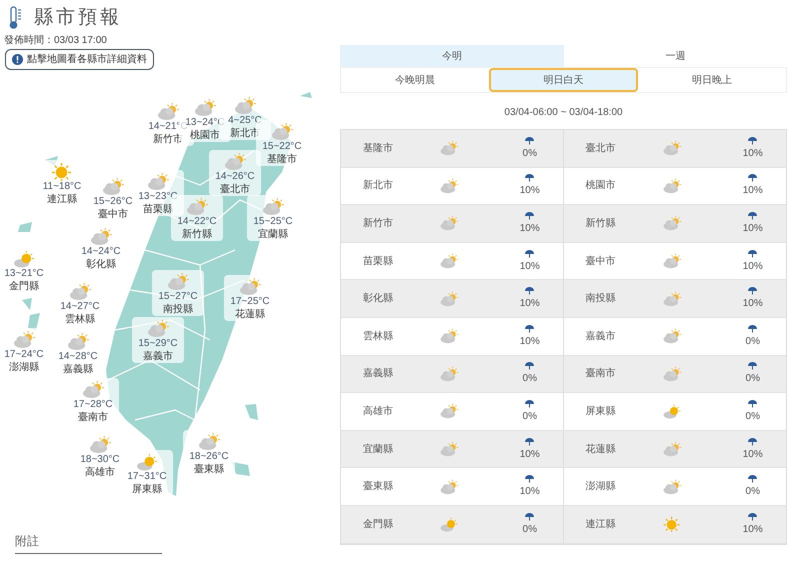 Image resolution: width=800 pixels, height=562 pixels. What do you see at coordinates (158, 197) in the screenshot?
I see `temperature-range: 13~23°C` at bounding box center [158, 197].